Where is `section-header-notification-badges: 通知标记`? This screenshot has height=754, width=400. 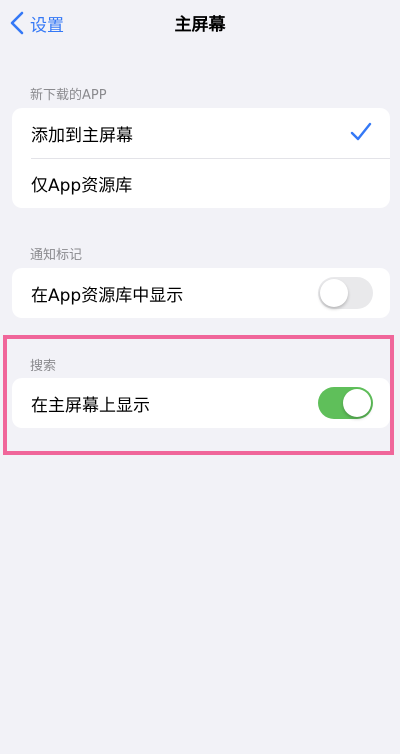
section-header-notification-badges: 通知标记 is located at coordinates (56, 255).